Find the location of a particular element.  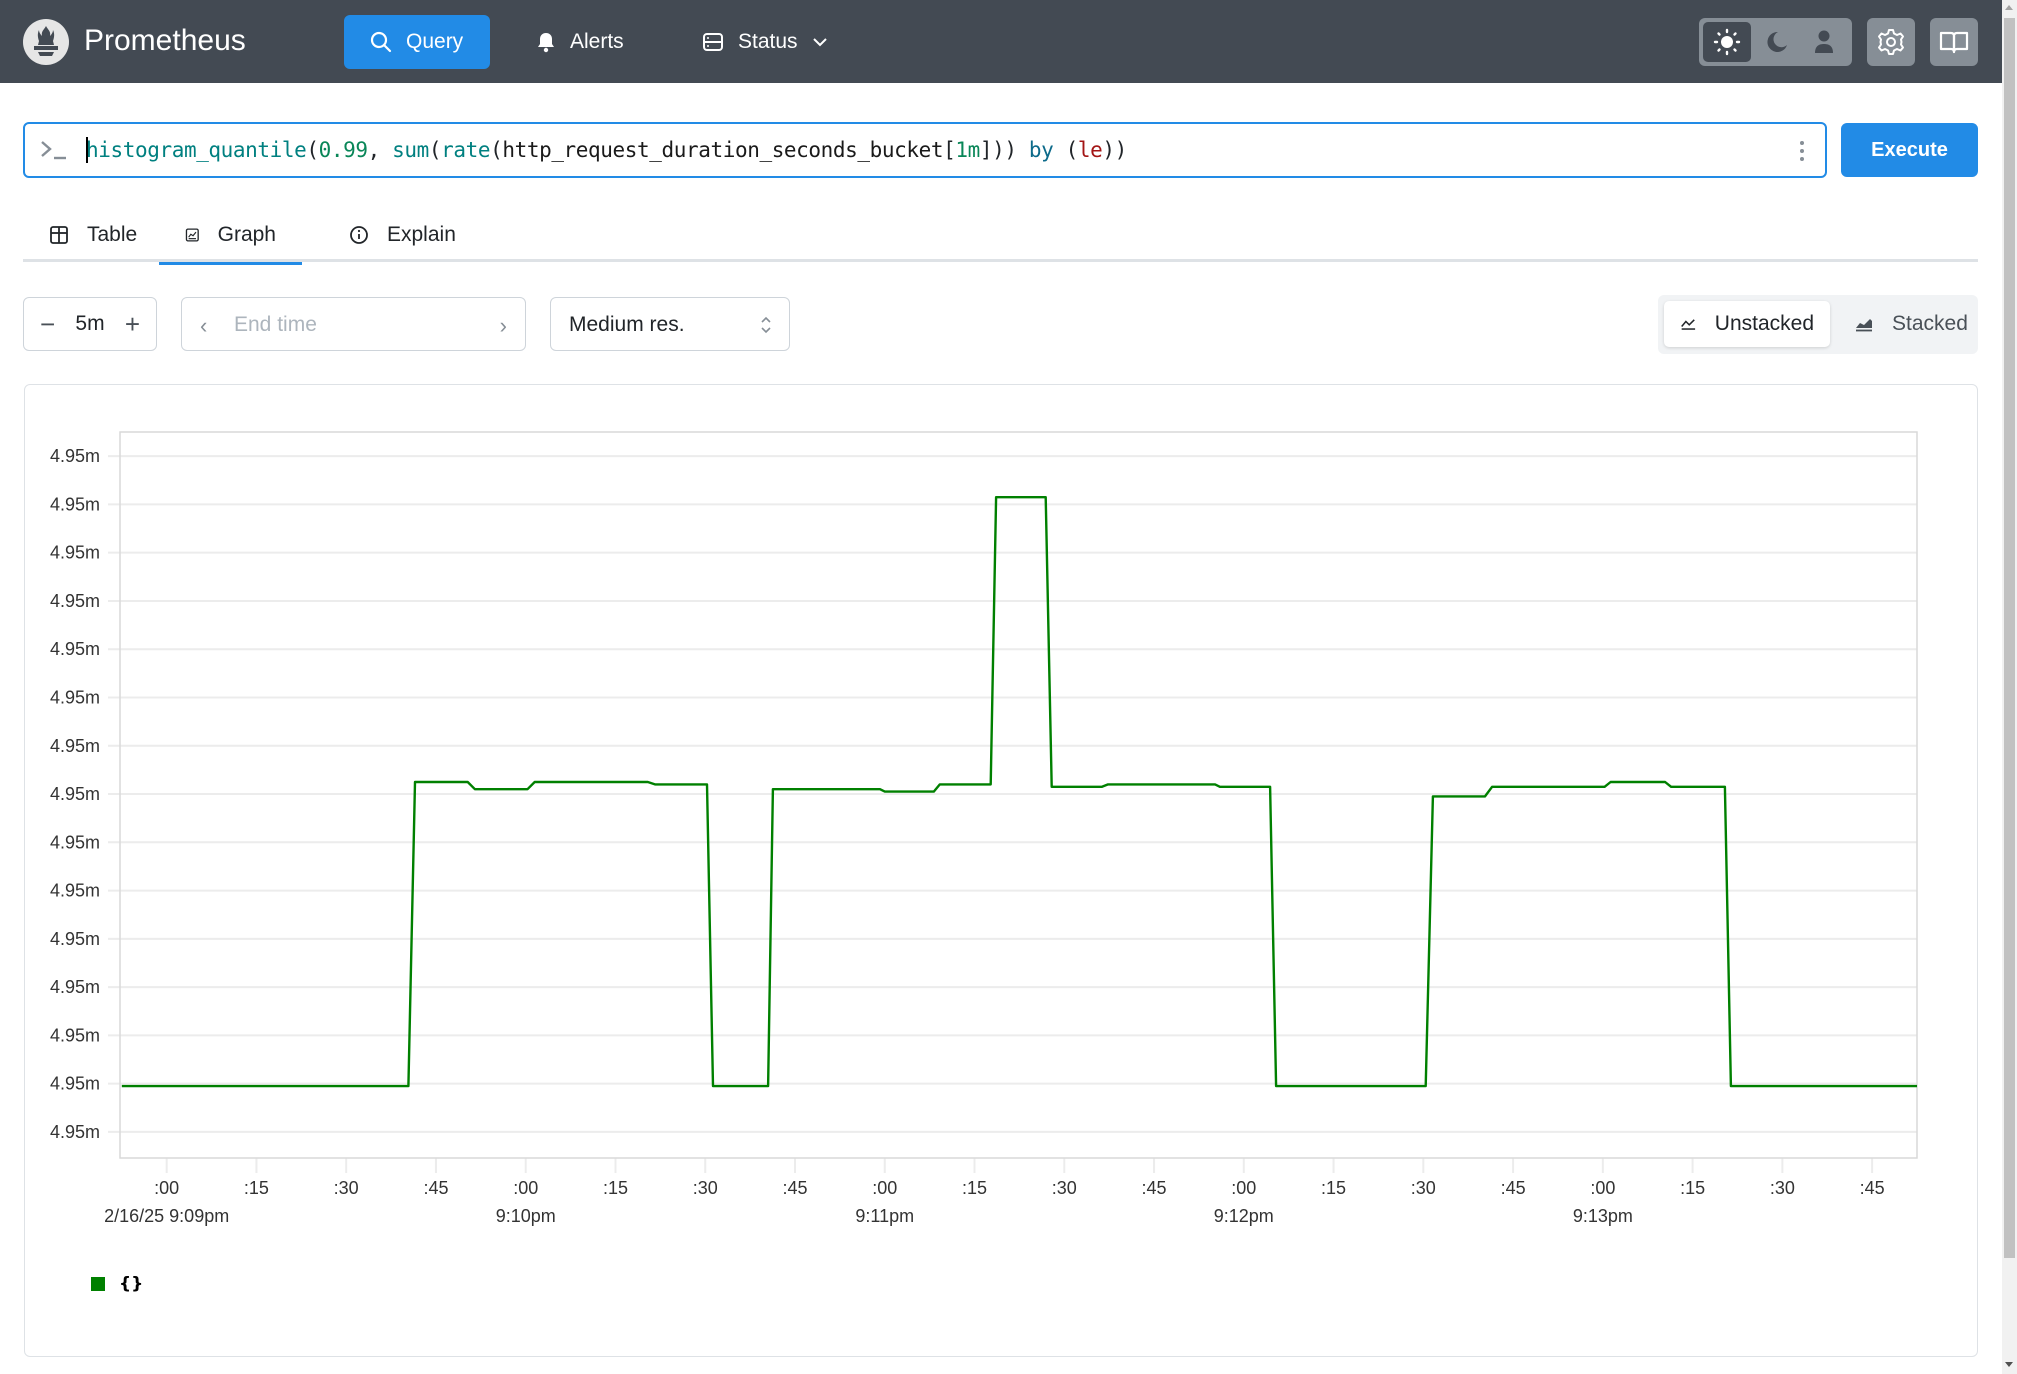

resolution-value: Medium res. is located at coordinates (627, 324).